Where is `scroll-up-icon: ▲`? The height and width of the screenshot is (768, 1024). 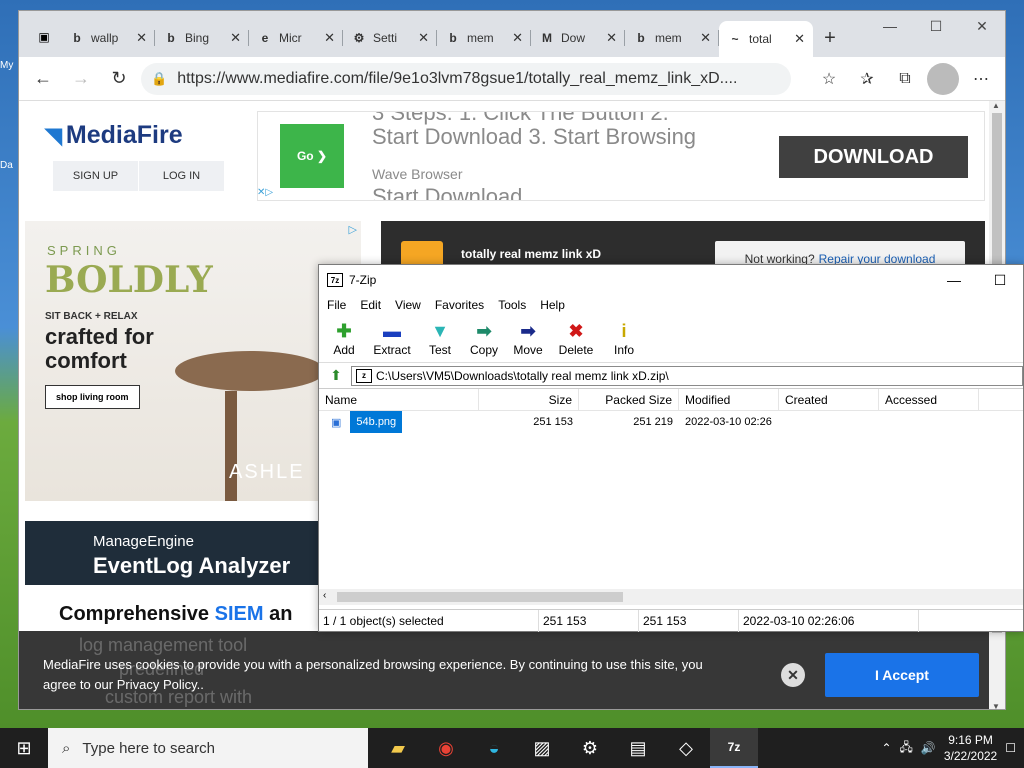 scroll-up-icon: ▲ is located at coordinates (996, 105).